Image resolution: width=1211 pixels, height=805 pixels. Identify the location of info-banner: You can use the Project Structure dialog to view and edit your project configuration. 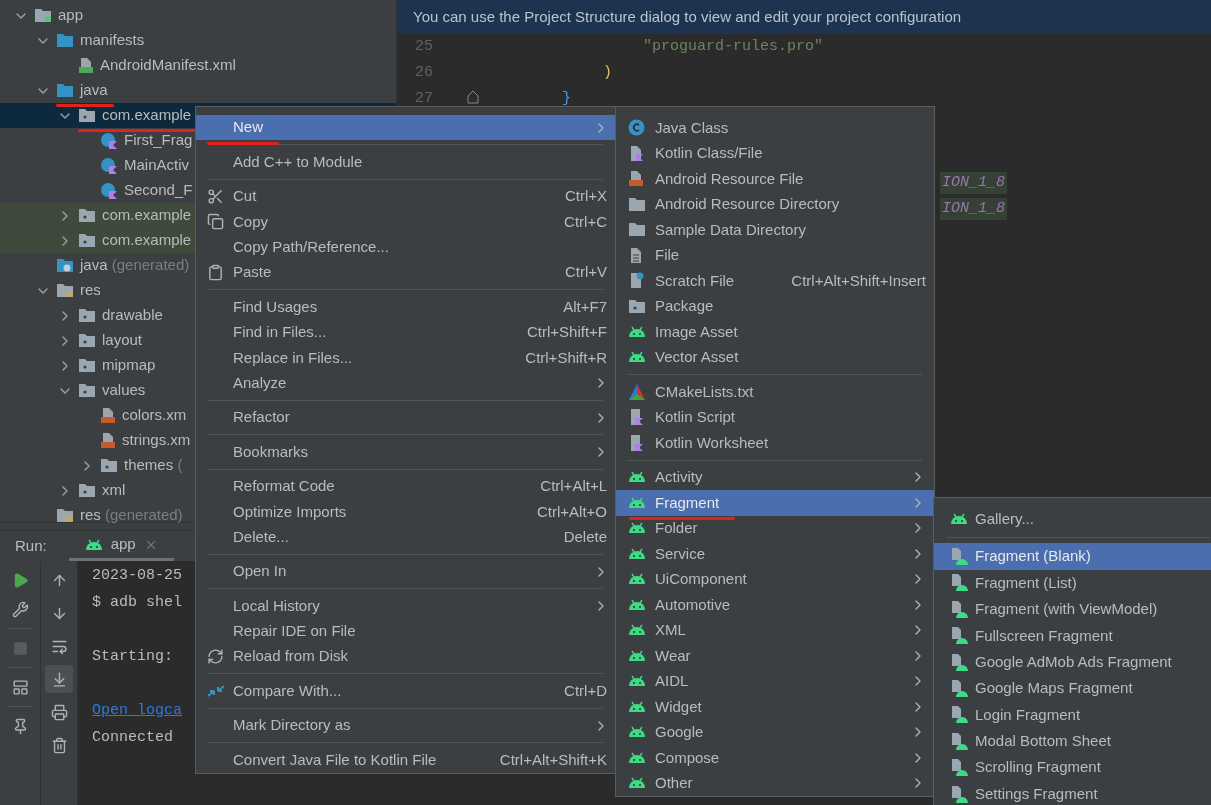
(804, 17).